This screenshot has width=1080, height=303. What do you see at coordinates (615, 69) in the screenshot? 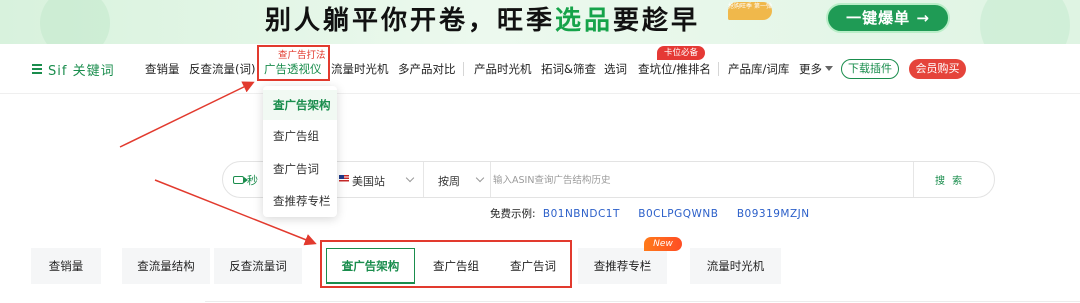
I see `nav-item-select-words: 选词` at bounding box center [615, 69].